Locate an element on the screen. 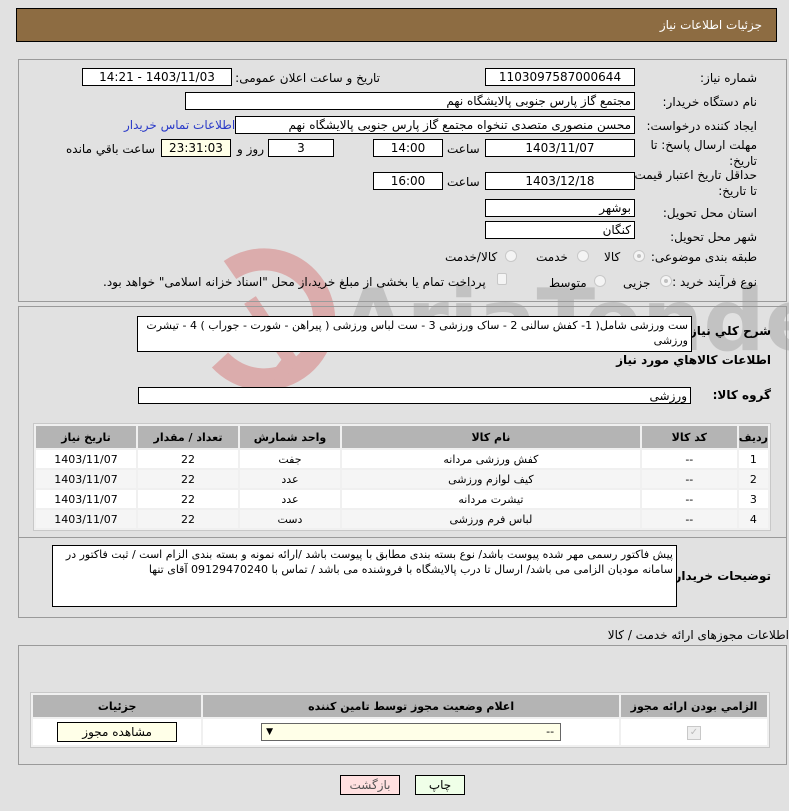 The image size is (789, 811). cell-index: 3 is located at coordinates (753, 499).